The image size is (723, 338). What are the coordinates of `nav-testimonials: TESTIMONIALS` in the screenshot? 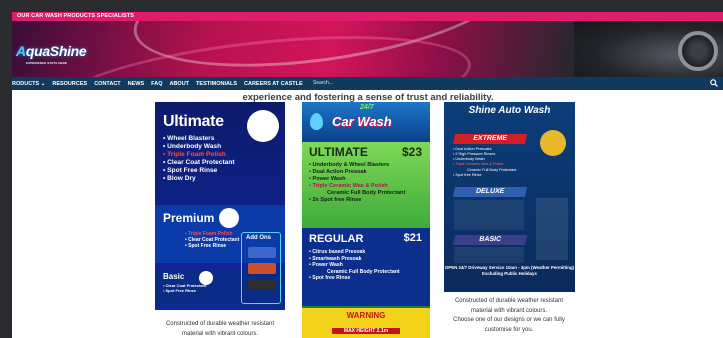 It's located at (216, 84).